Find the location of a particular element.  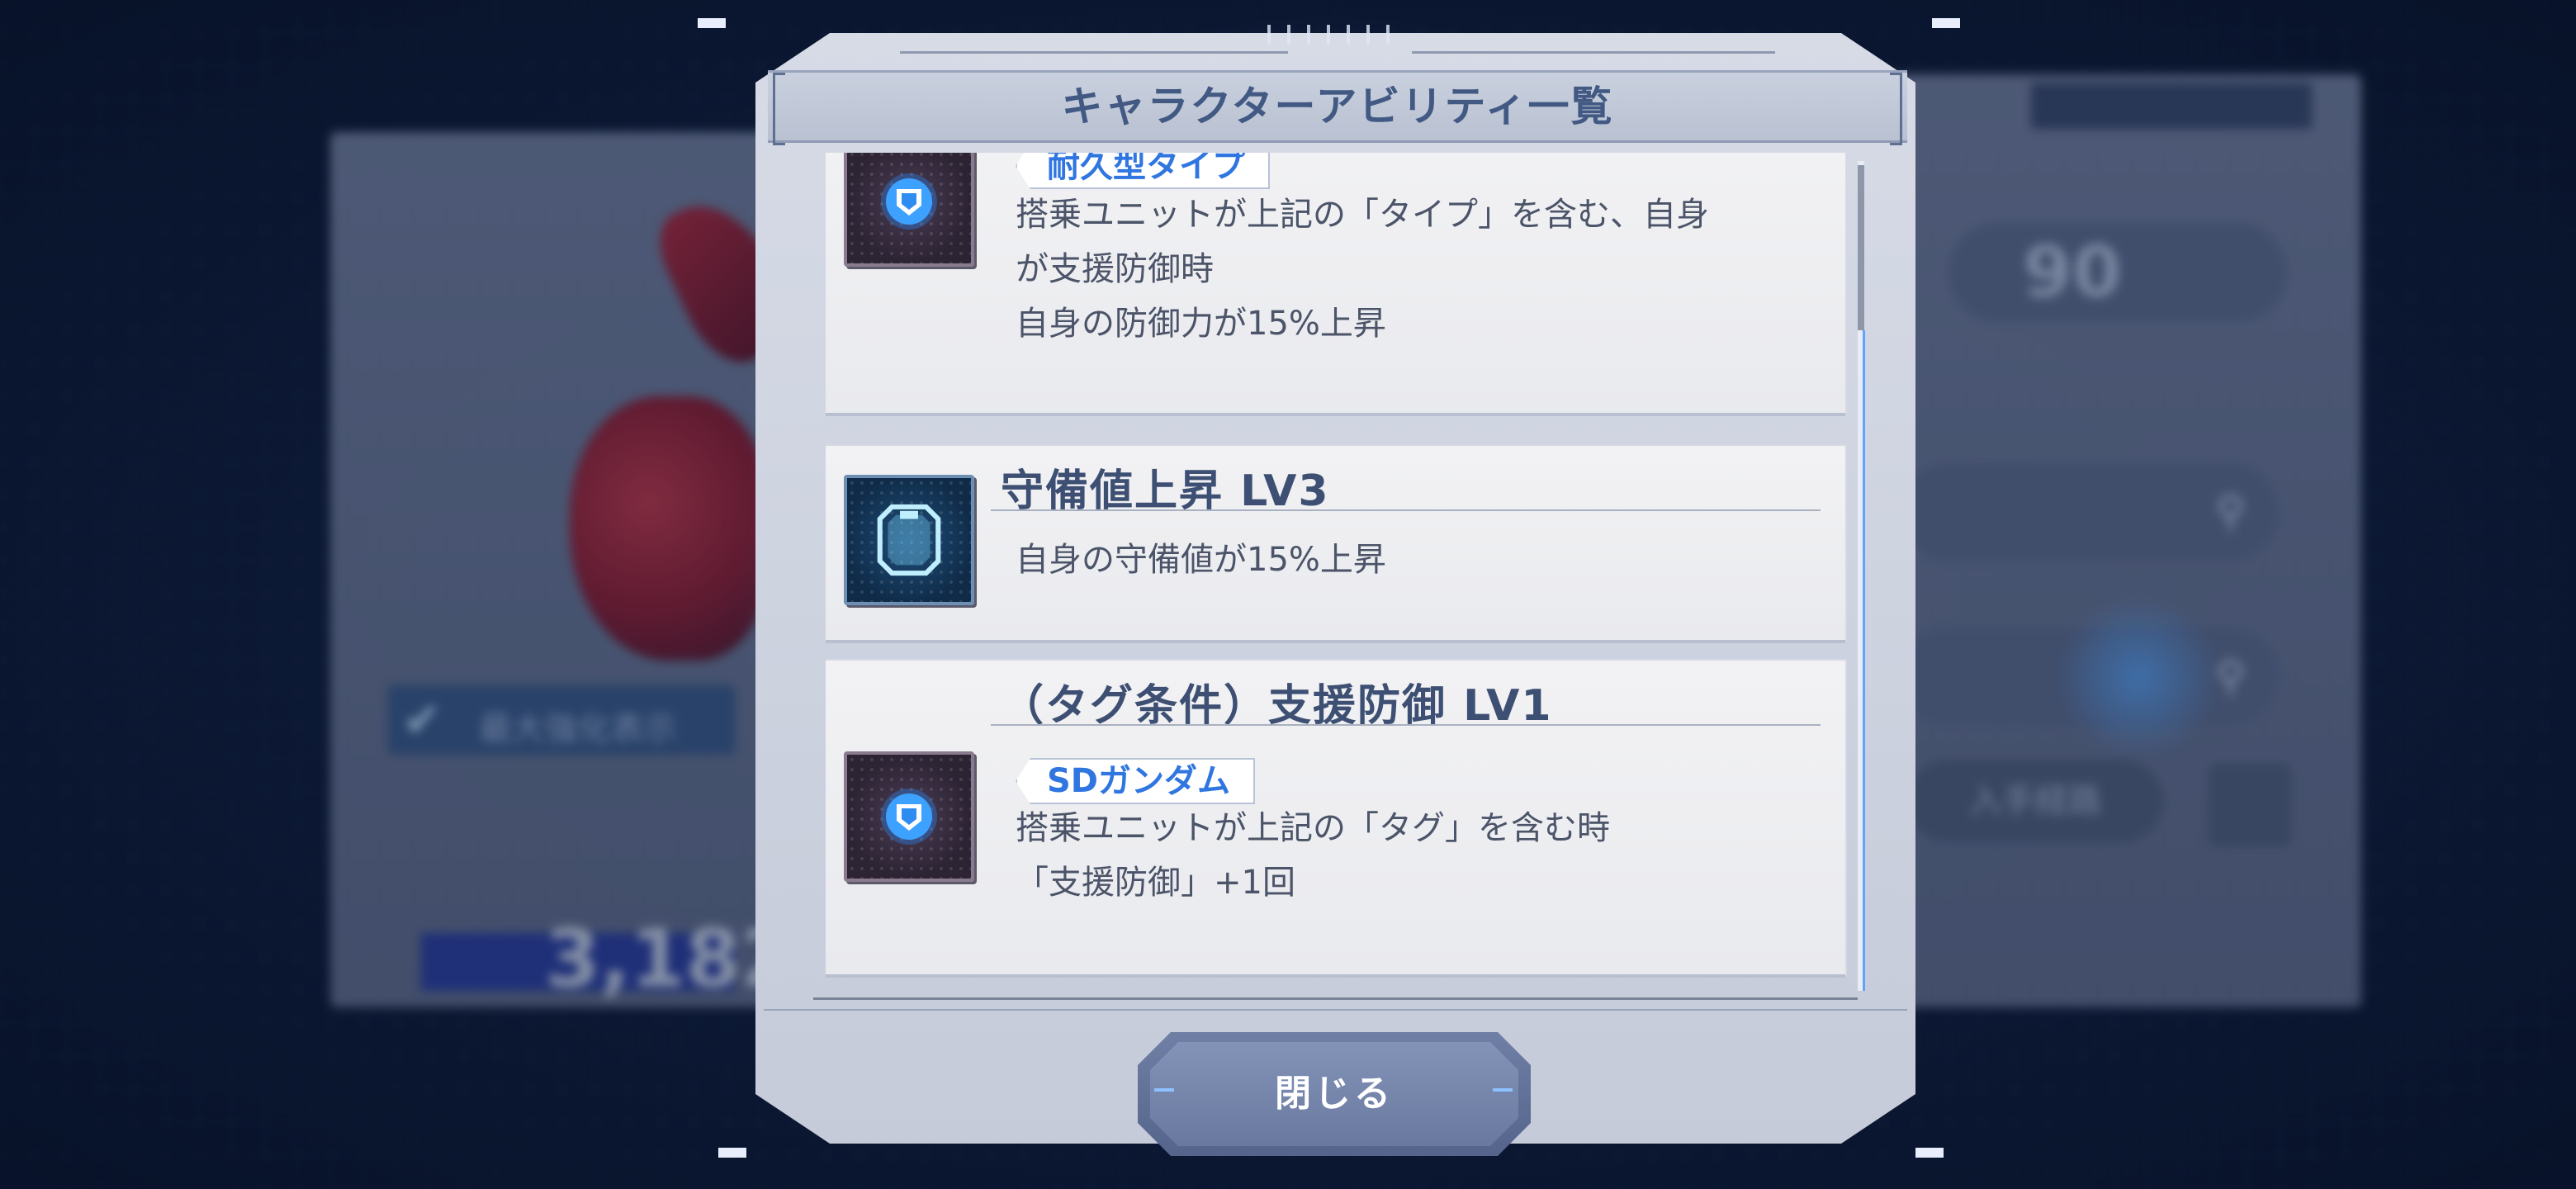

ability-description-line: 自身の防御力が15%上昇 is located at coordinates (1201, 324).